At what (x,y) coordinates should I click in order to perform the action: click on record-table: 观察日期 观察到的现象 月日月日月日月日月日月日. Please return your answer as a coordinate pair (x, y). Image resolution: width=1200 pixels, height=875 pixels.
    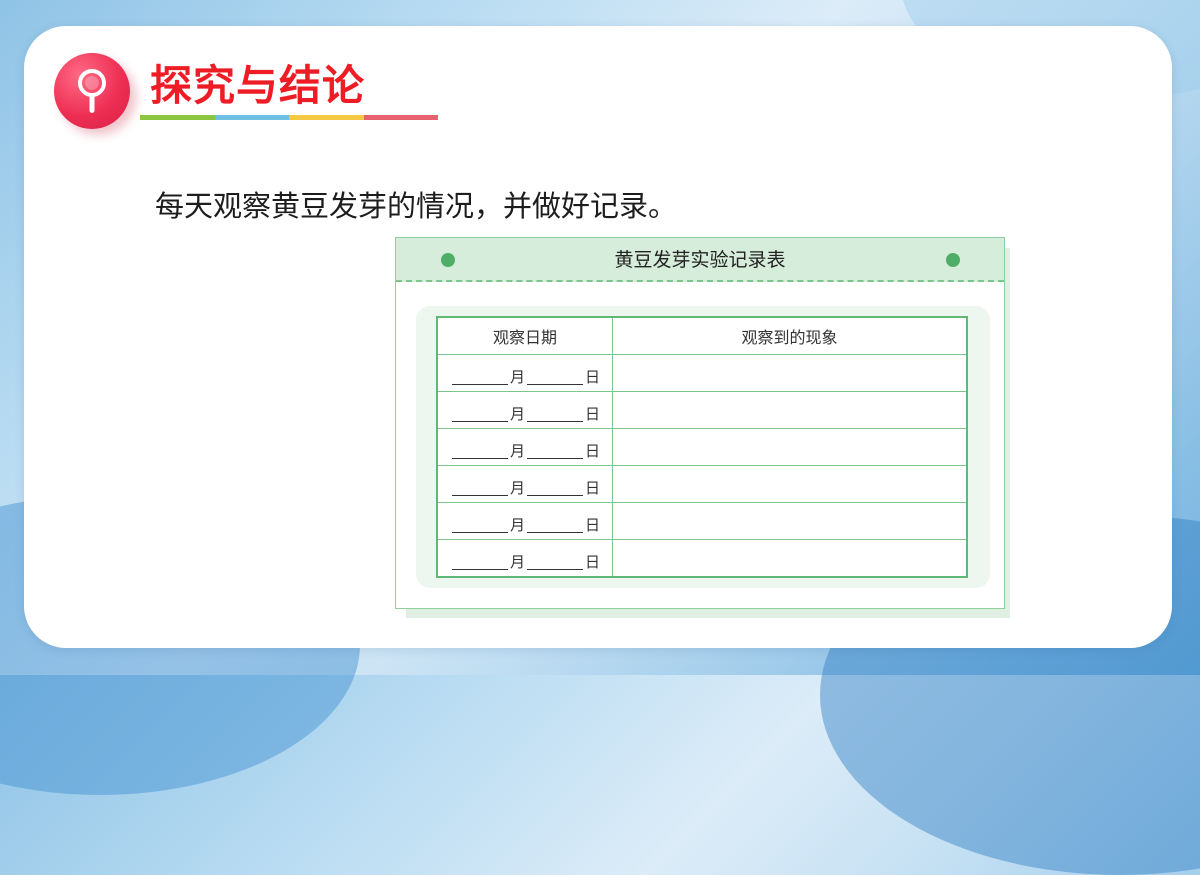
    Looking at the image, I should click on (702, 447).